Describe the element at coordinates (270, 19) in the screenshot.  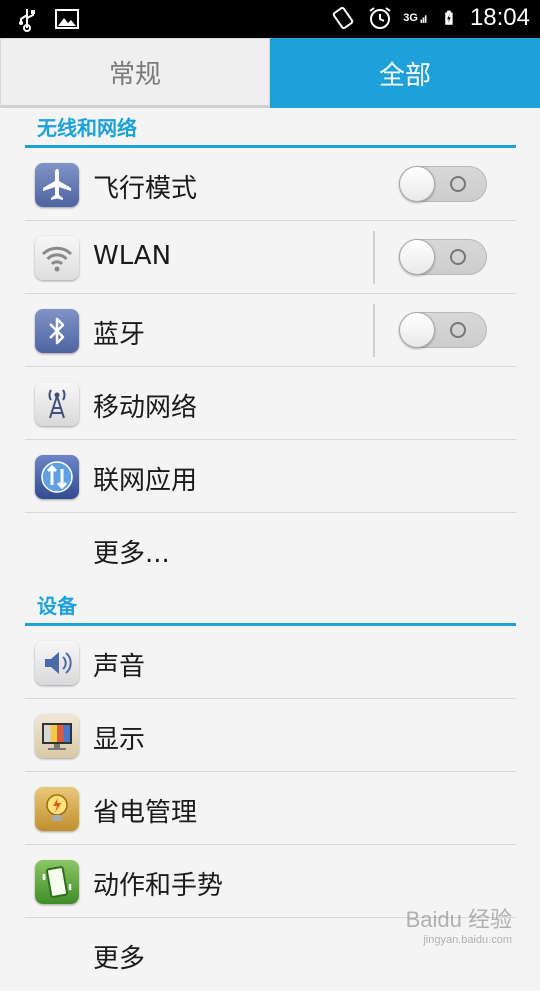
I see `status-bar: 3G 18:04` at that location.